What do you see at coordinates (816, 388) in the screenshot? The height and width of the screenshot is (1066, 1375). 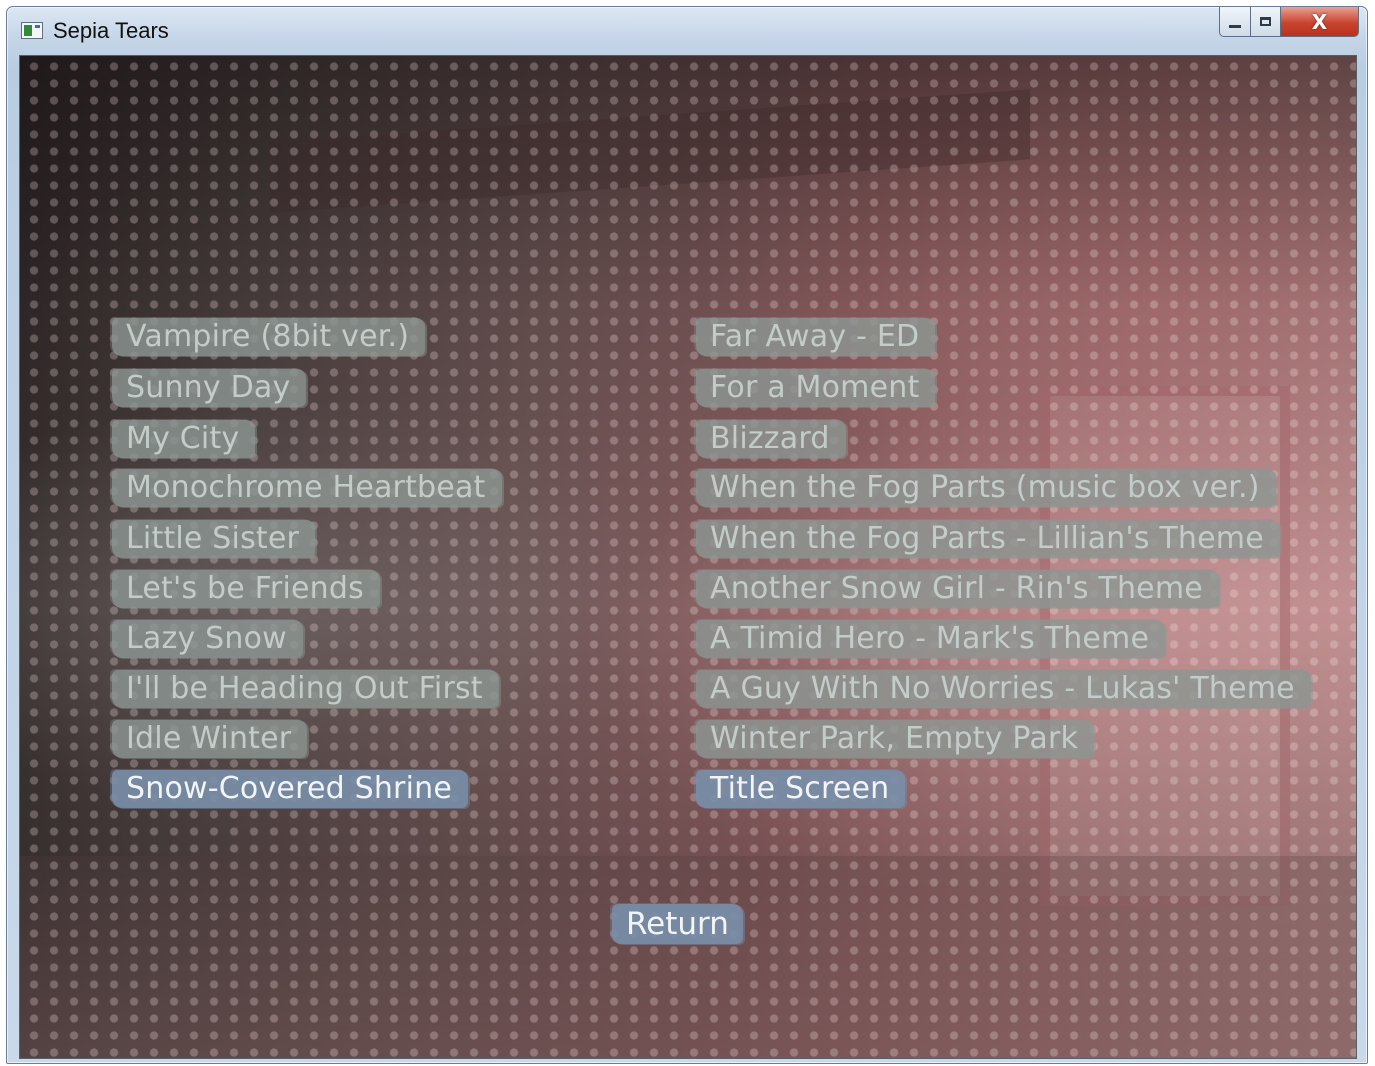 I see `track-button: For a Moment` at bounding box center [816, 388].